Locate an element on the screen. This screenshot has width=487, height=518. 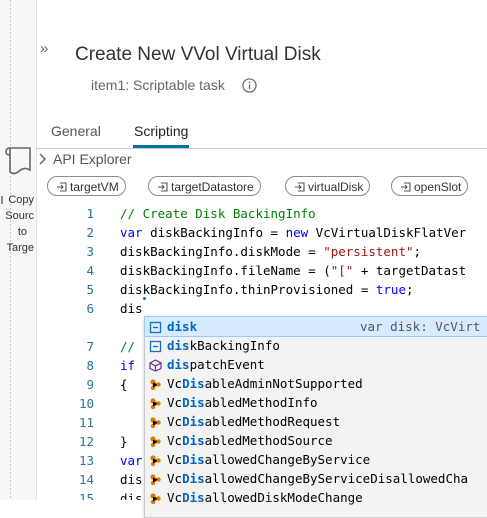
line-number: 14 is located at coordinates (86, 479).